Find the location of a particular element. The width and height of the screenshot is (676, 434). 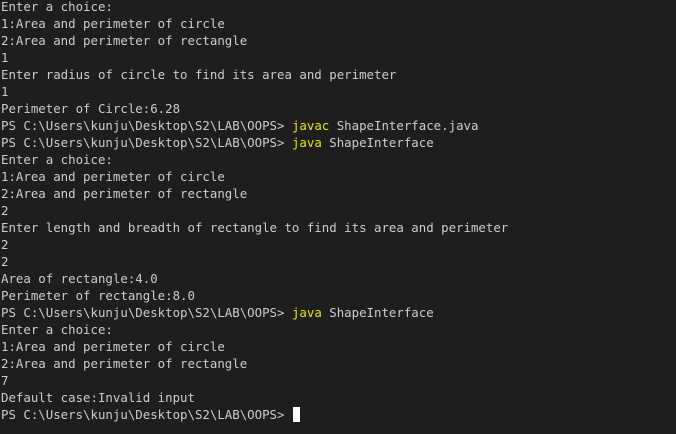

output-line: 7 is located at coordinates (5, 380).